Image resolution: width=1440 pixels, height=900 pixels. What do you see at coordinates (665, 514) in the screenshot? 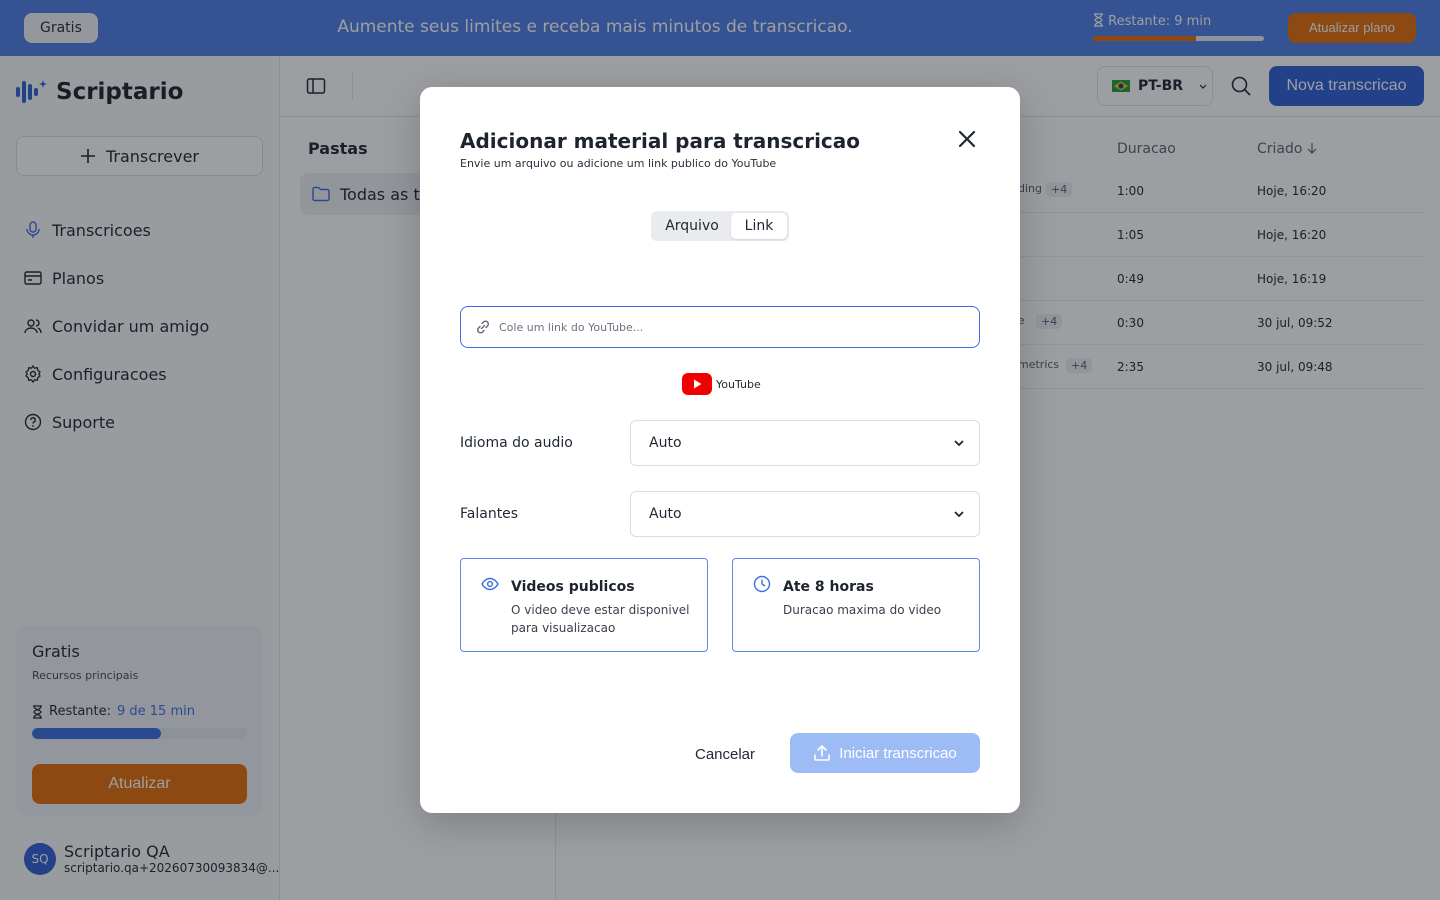
I see `speakers-value: Auto` at bounding box center [665, 514].